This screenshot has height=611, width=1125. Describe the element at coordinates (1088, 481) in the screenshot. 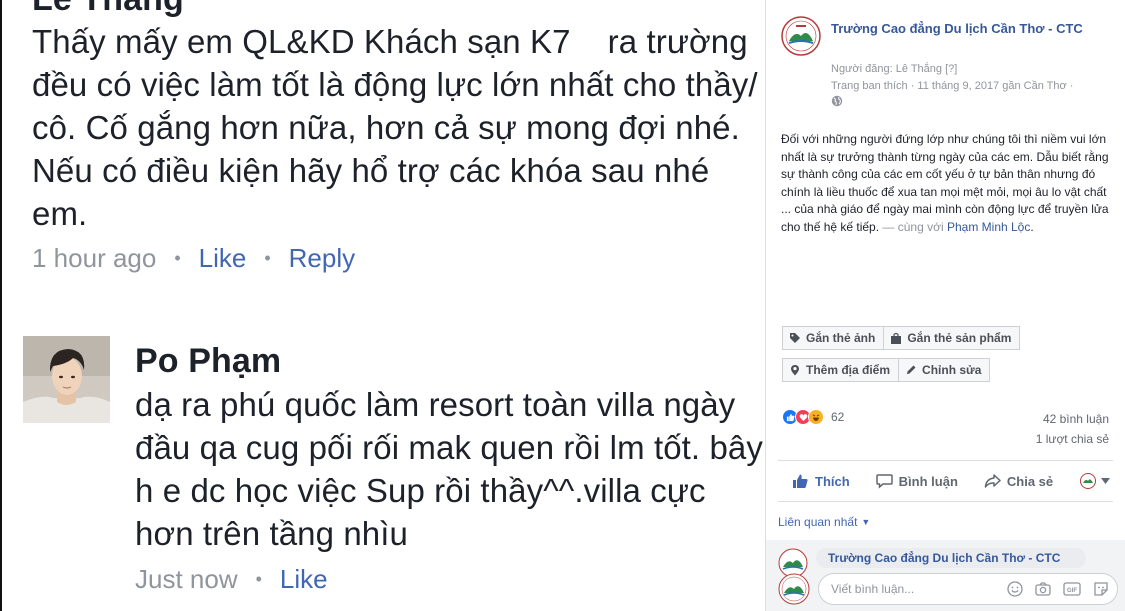

I see `page-avatar-small-icon` at that location.